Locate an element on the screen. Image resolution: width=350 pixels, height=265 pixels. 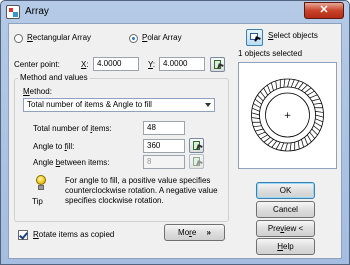
more-button: More » is located at coordinates (194, 232).